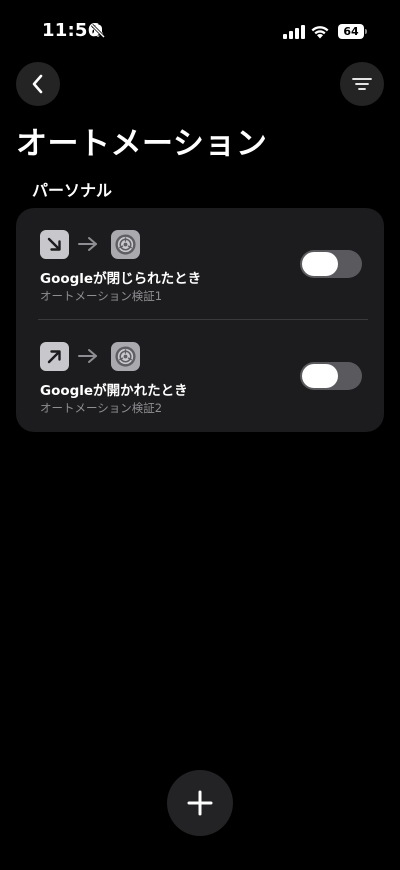  What do you see at coordinates (101, 296) in the screenshot?
I see `automation-subtitle: オートメーション検証1` at bounding box center [101, 296].